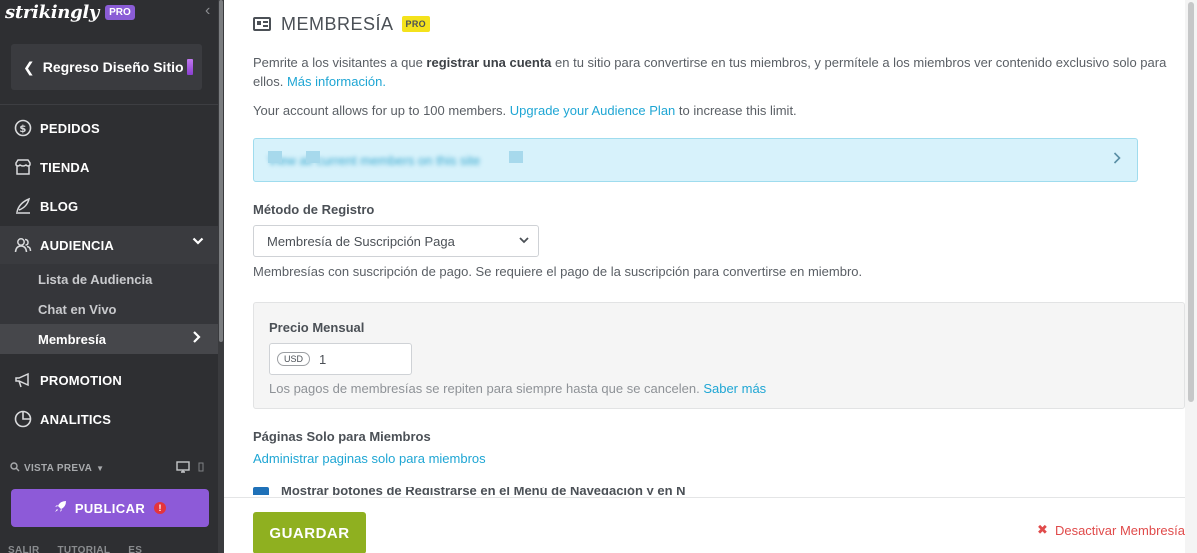 This screenshot has height=553, width=1197. What do you see at coordinates (374, 160) in the screenshot?
I see `view-members-text: View all current members on this site` at bounding box center [374, 160].